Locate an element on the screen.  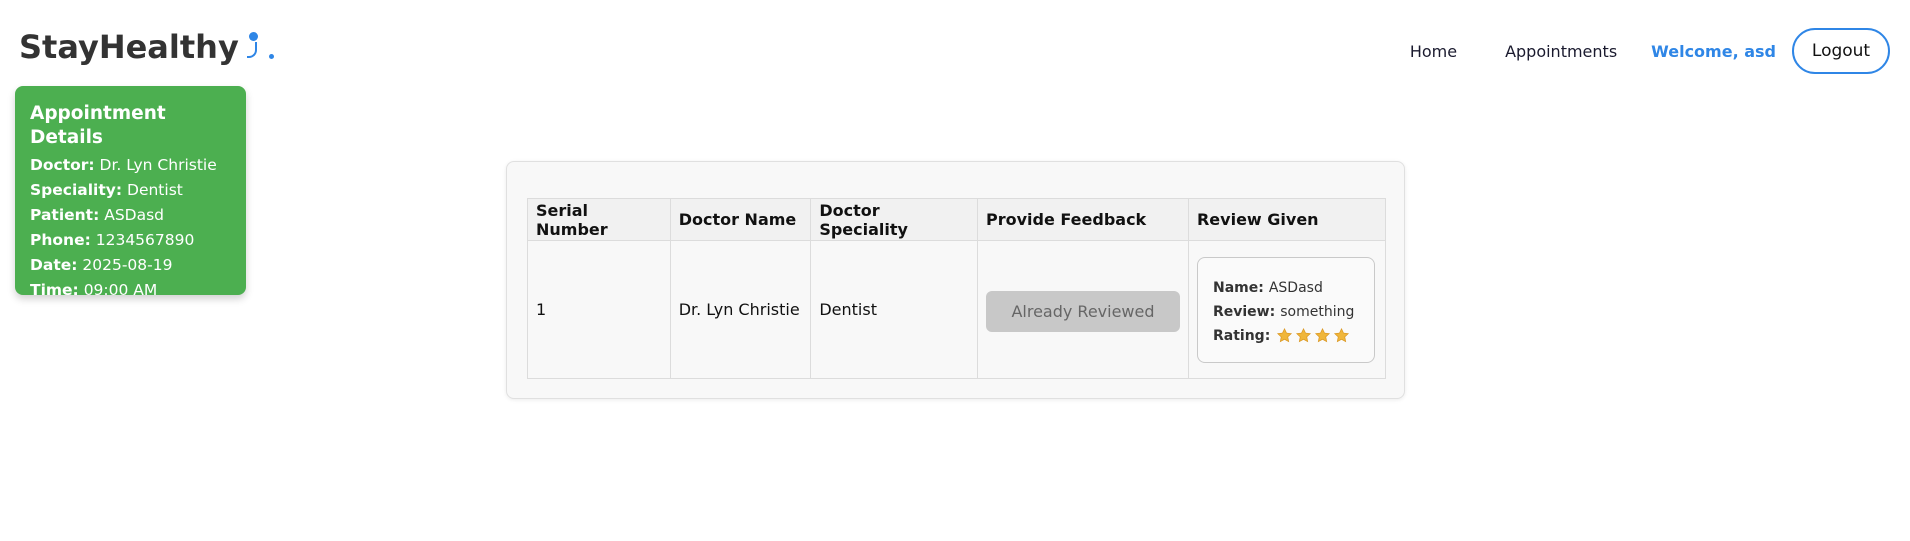
nav-home-link: Home is located at coordinates (1433, 51).